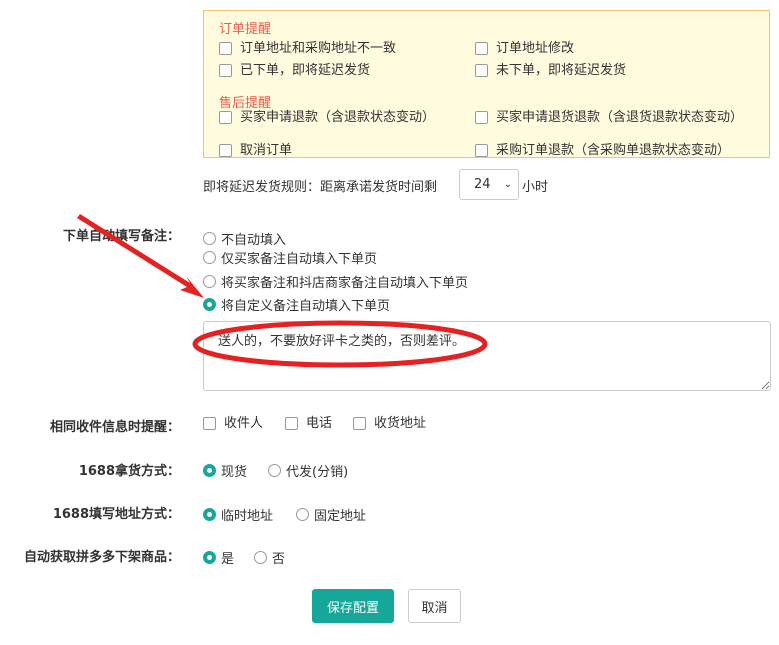  What do you see at coordinates (602, 150) in the screenshot?
I see `checkbox-purchase-refund: 采购订单退款（含采购单退款状态变动）` at bounding box center [602, 150].